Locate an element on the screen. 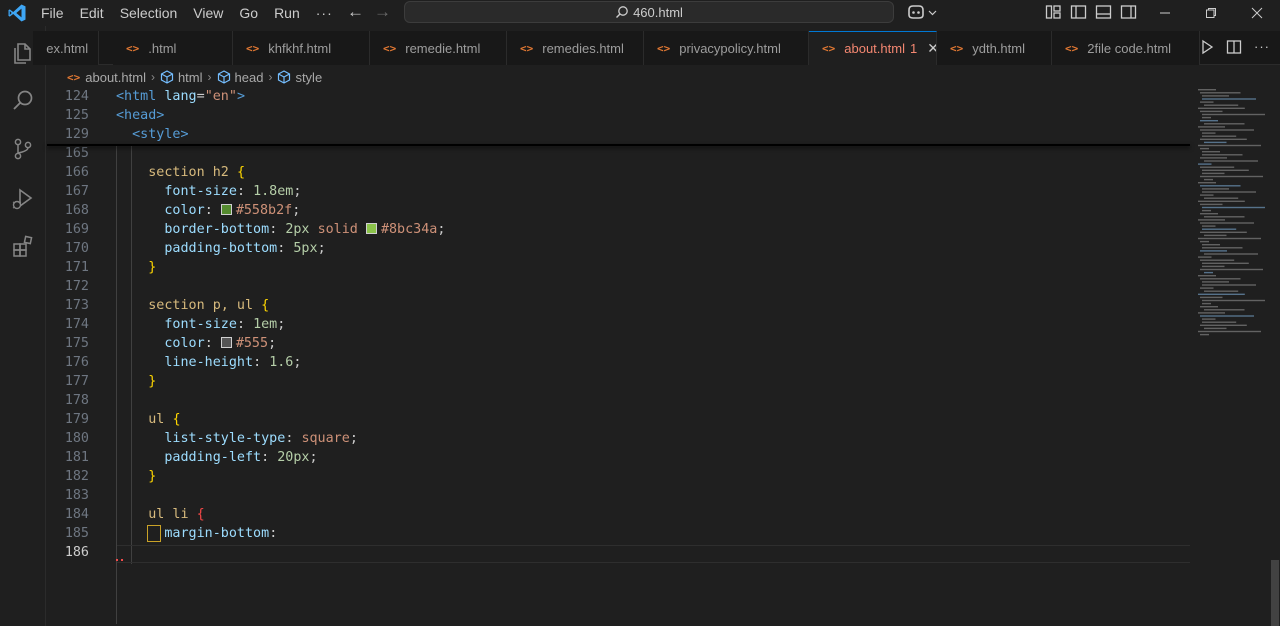 This screenshot has height=626, width=1280. code-line: 182 } is located at coordinates (622, 476).